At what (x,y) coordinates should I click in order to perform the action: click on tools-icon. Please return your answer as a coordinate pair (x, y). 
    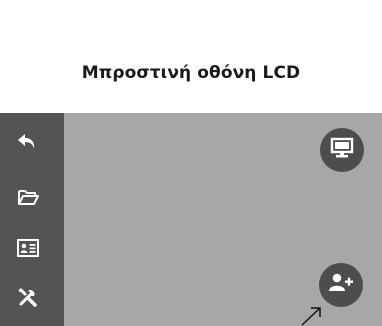
    Looking at the image, I should click on (28, 297).